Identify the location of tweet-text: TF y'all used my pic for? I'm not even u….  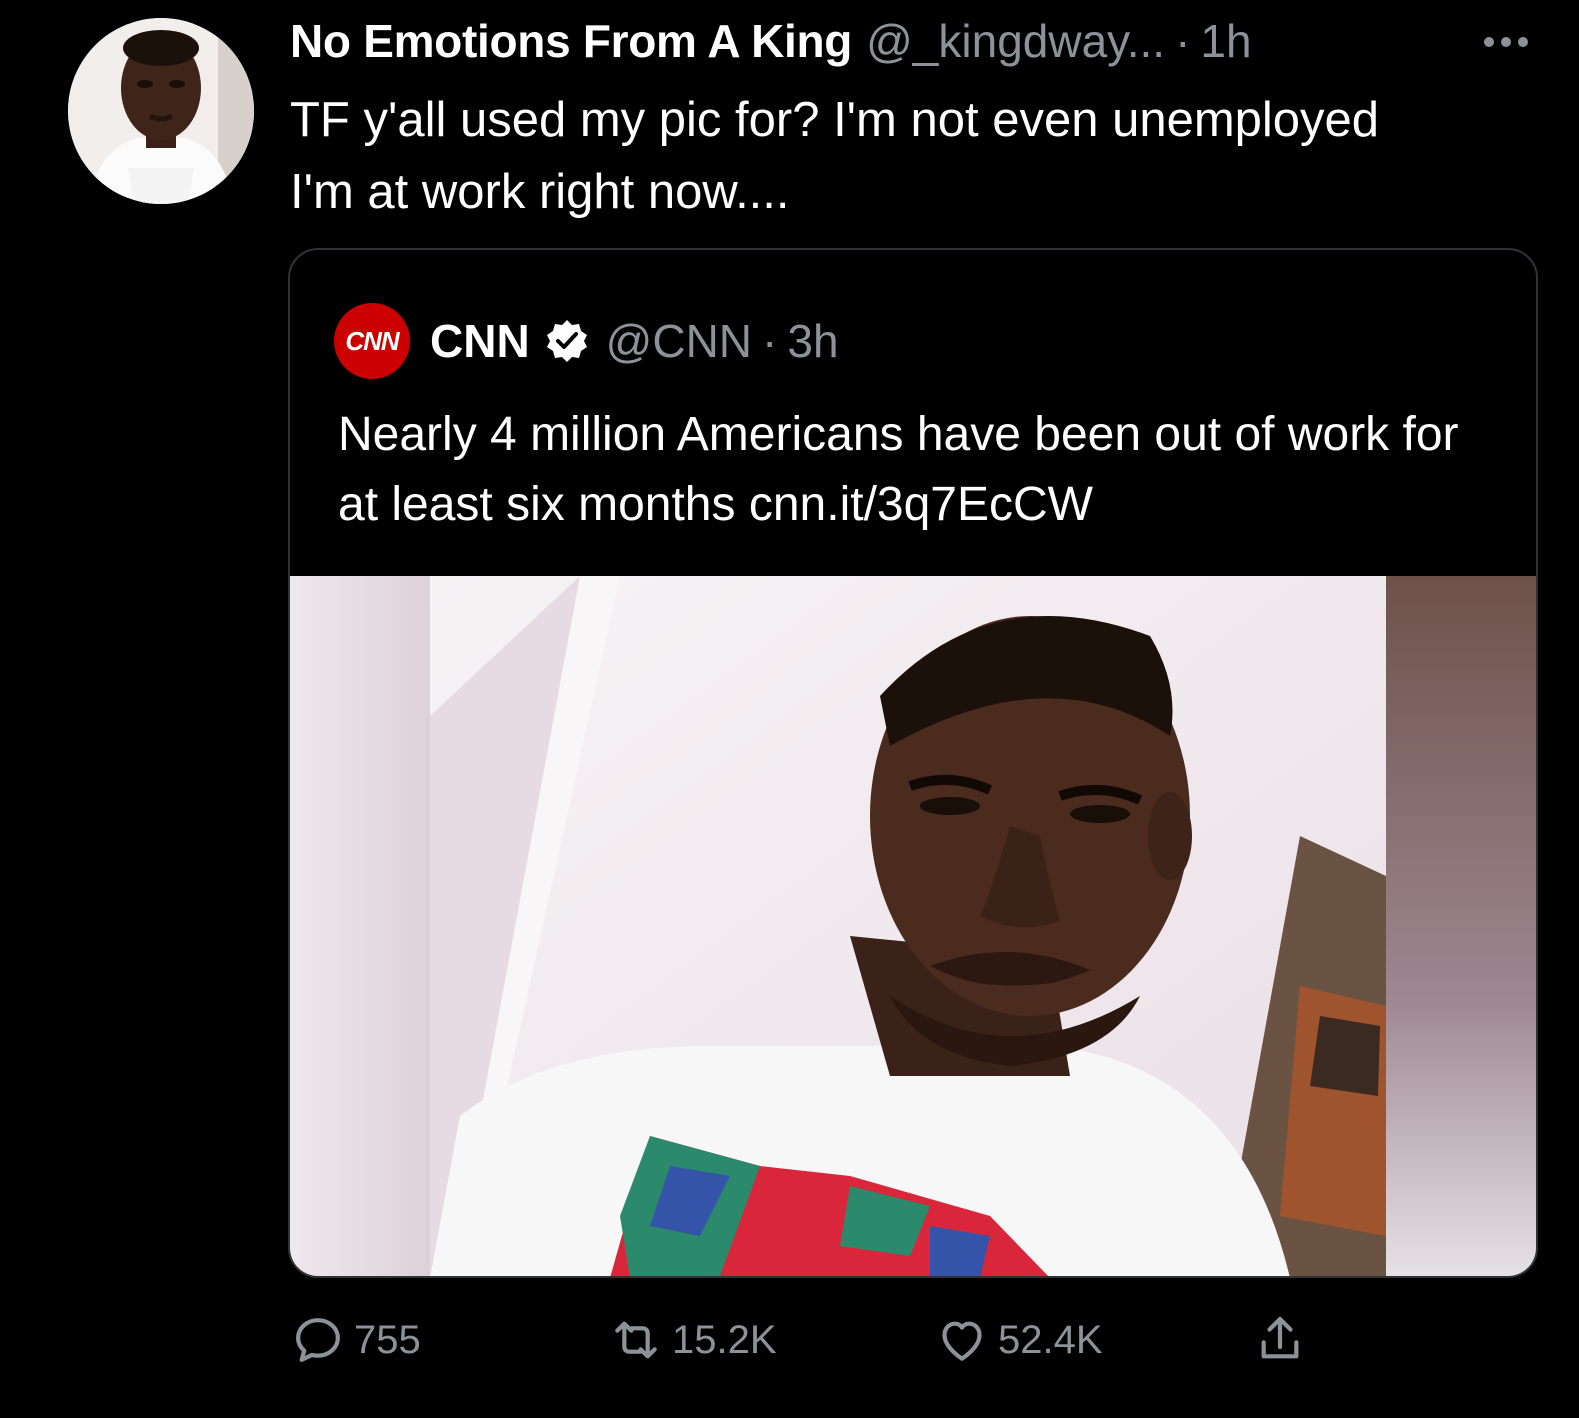
(835, 156).